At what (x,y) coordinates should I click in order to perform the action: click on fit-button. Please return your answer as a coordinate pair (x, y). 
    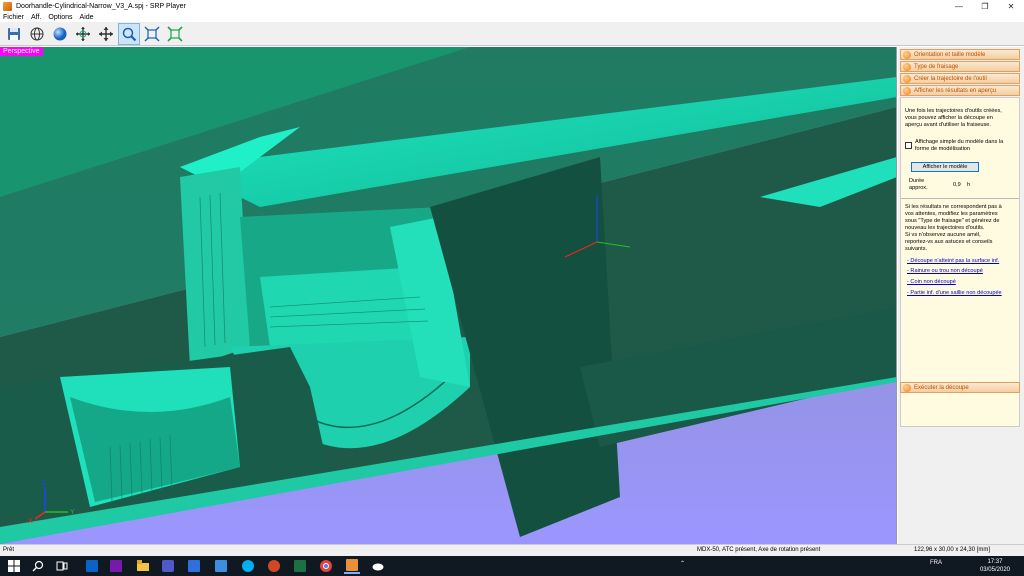
    Looking at the image, I should click on (152, 34).